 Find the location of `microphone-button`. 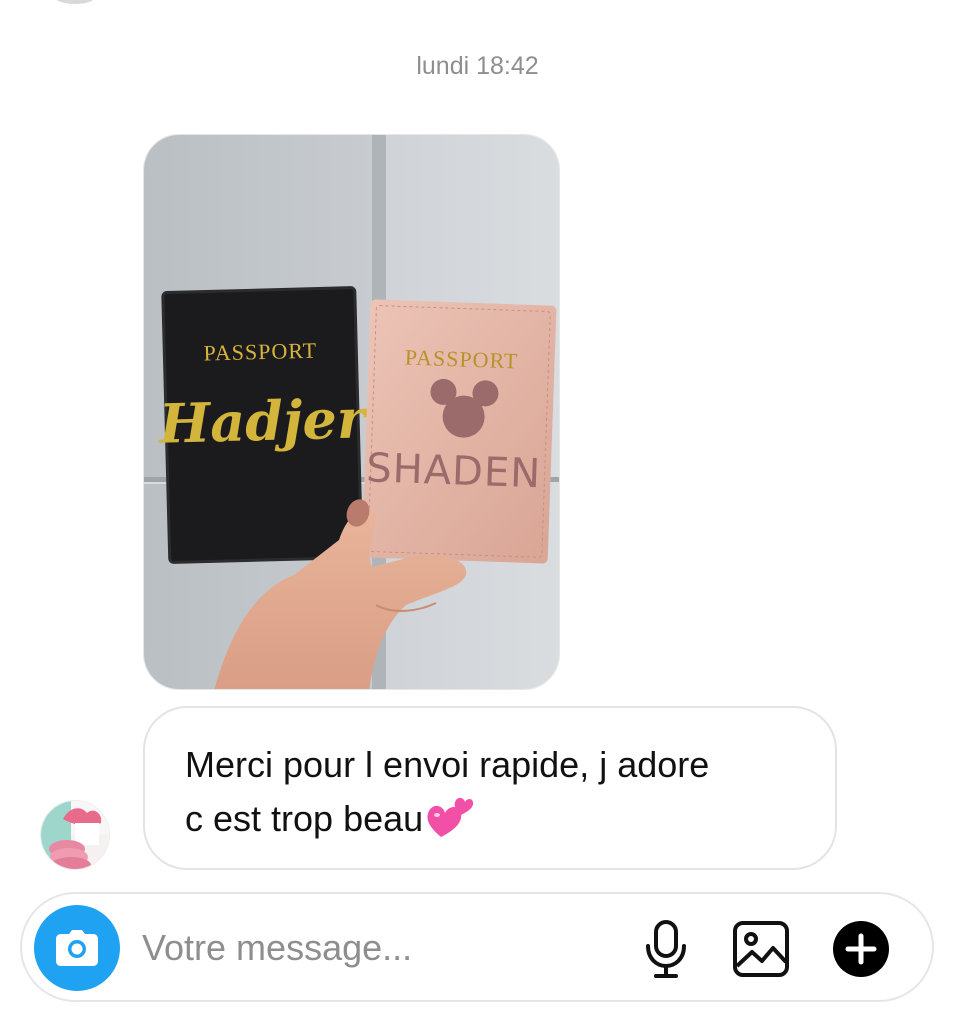

microphone-button is located at coordinates (666, 949).